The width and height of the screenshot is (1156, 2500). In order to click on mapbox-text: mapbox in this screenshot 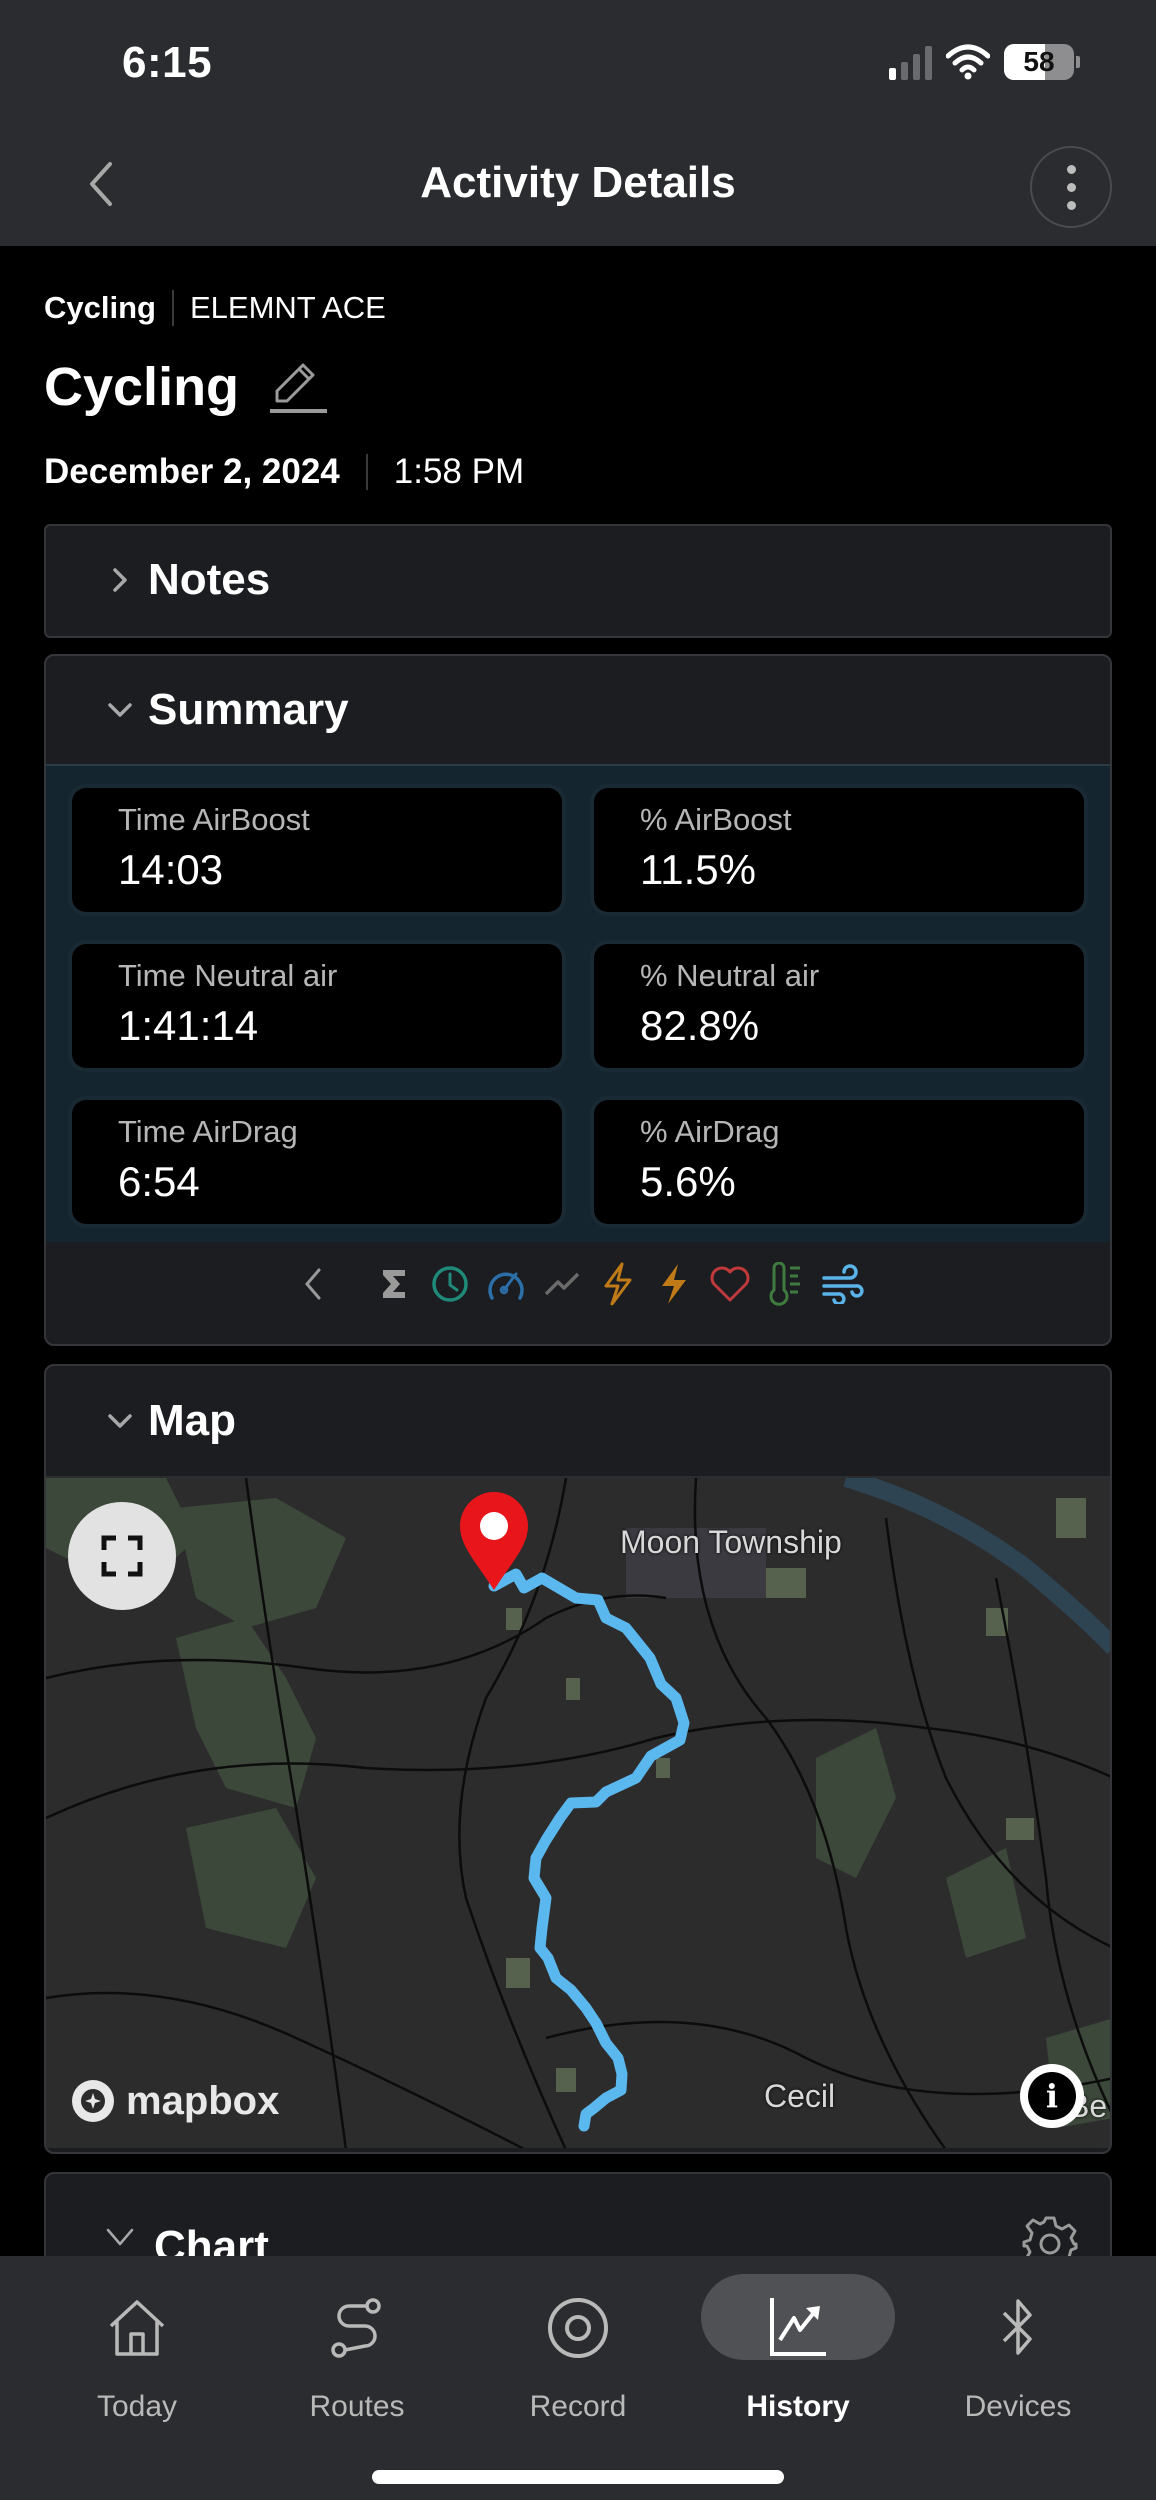, I will do `click(203, 2100)`.